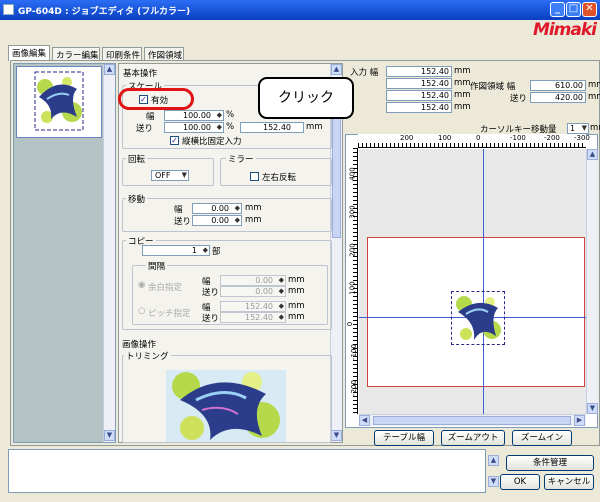 This screenshot has width=600, height=502. I want to click on cursor-step-select: 1 ▼, so click(578, 128).